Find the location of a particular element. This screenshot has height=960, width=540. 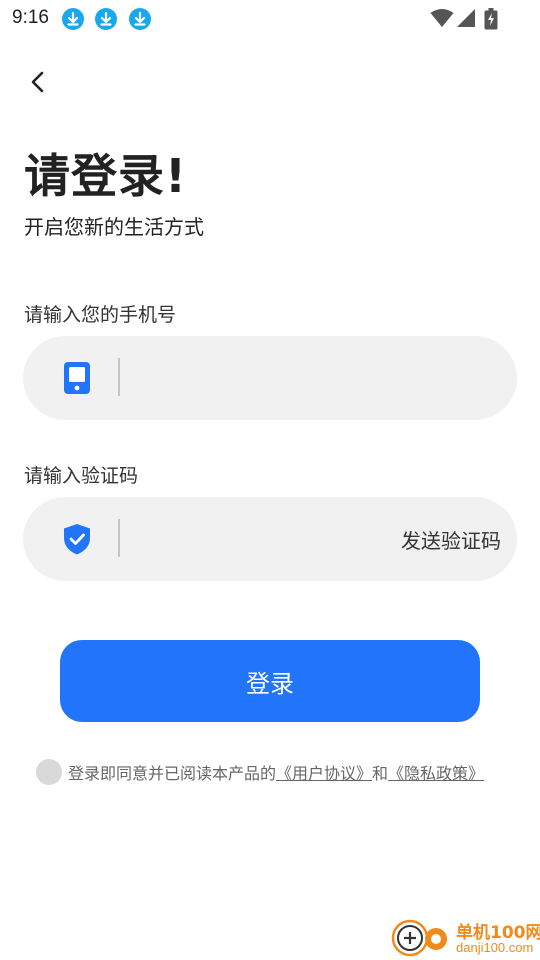

signal-icon is located at coordinates (466, 20).